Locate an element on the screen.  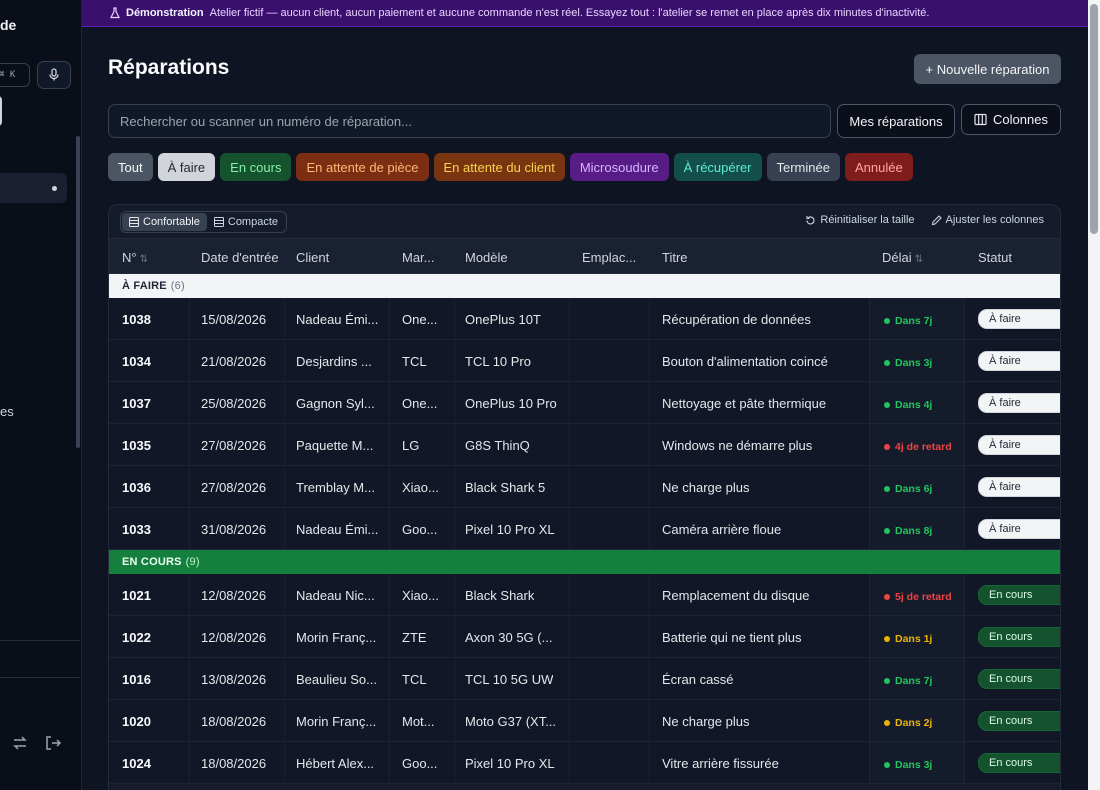
filter-chip: En attente du client is located at coordinates (499, 167).